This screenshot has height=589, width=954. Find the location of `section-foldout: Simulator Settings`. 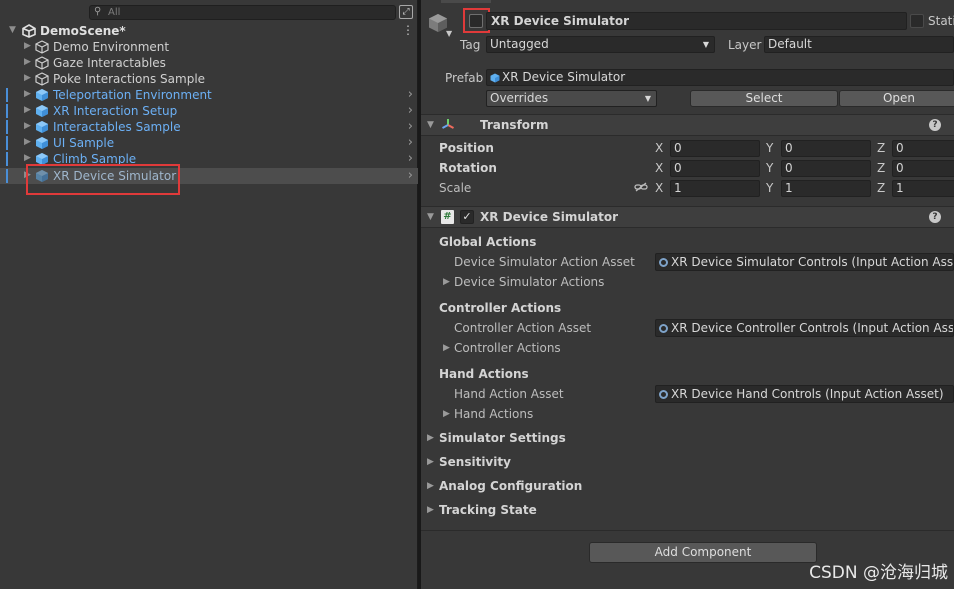

section-foldout: Simulator Settings is located at coordinates (502, 438).